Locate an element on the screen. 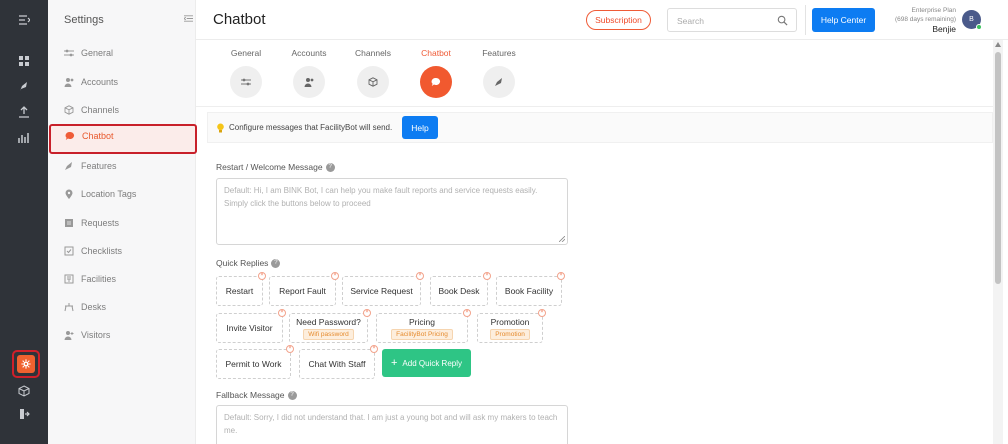 Image resolution: width=1008 pixels, height=444 pixels. quick-reply-chip: Pricing FacilityBot Pricing × is located at coordinates (423, 326).